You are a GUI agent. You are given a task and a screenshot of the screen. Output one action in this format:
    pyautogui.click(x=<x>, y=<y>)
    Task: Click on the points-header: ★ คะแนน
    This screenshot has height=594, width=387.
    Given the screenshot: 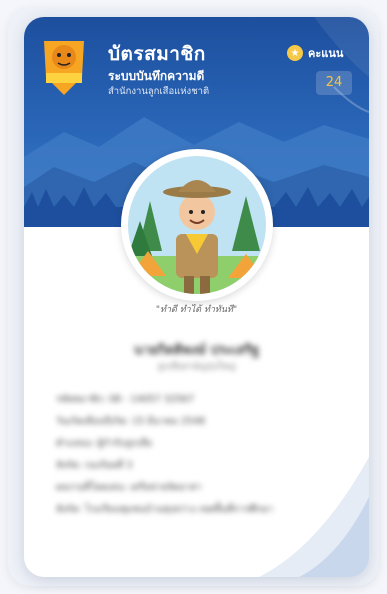 What is the action you would take?
    pyautogui.click(x=315, y=53)
    